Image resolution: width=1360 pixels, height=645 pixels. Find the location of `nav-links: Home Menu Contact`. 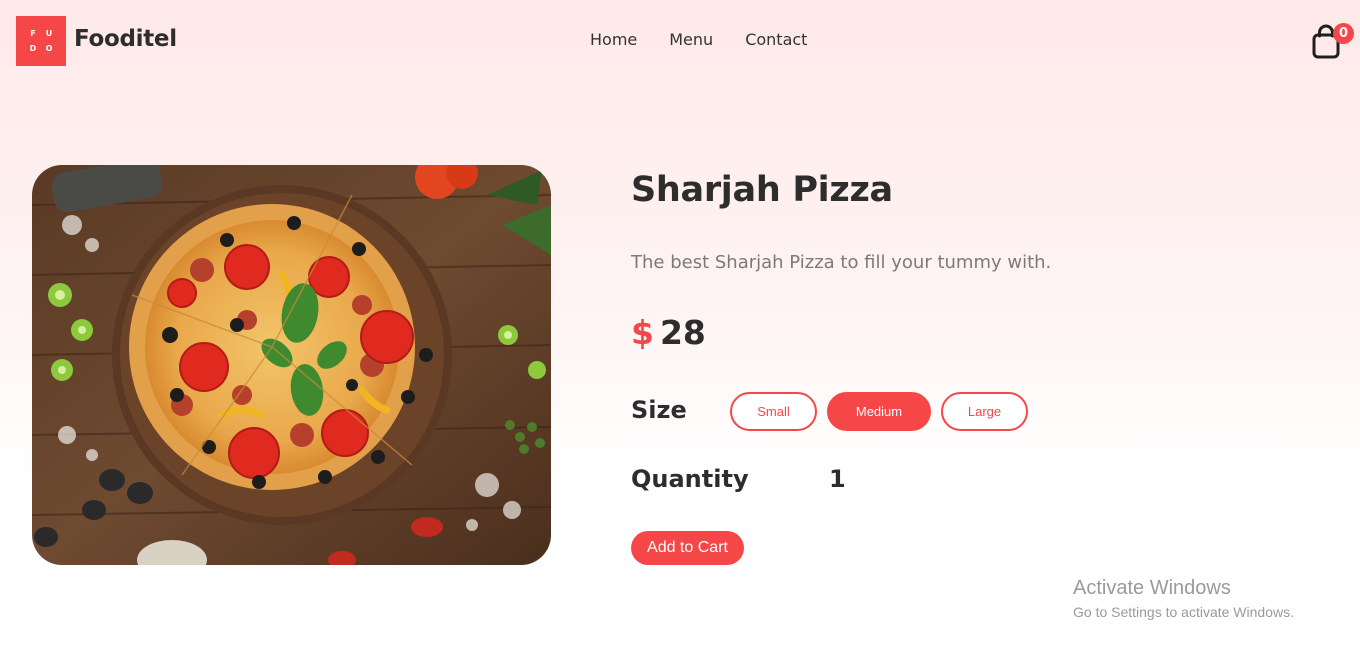

nav-links: Home Menu Contact is located at coordinates (698, 39).